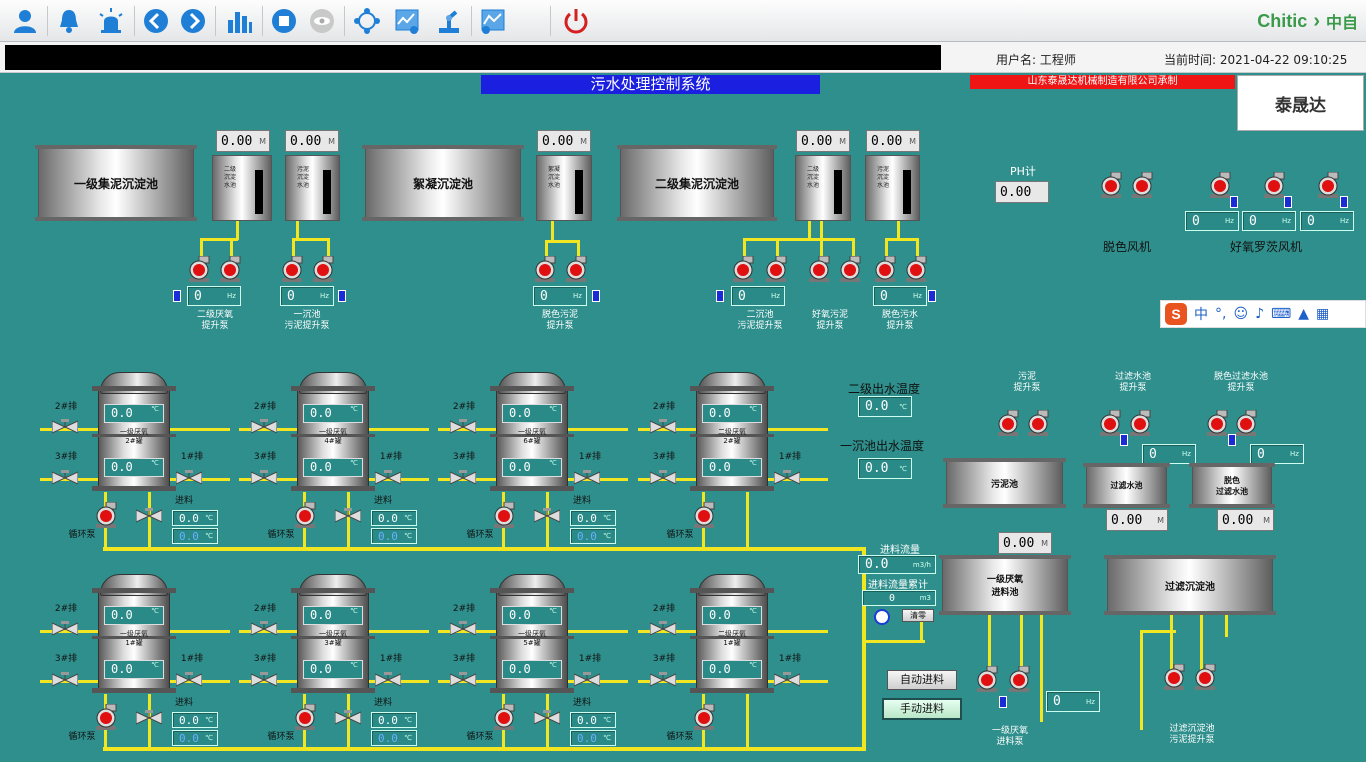  Describe the element at coordinates (111, 21) in the screenshot. I see `alert-light-icon` at that location.